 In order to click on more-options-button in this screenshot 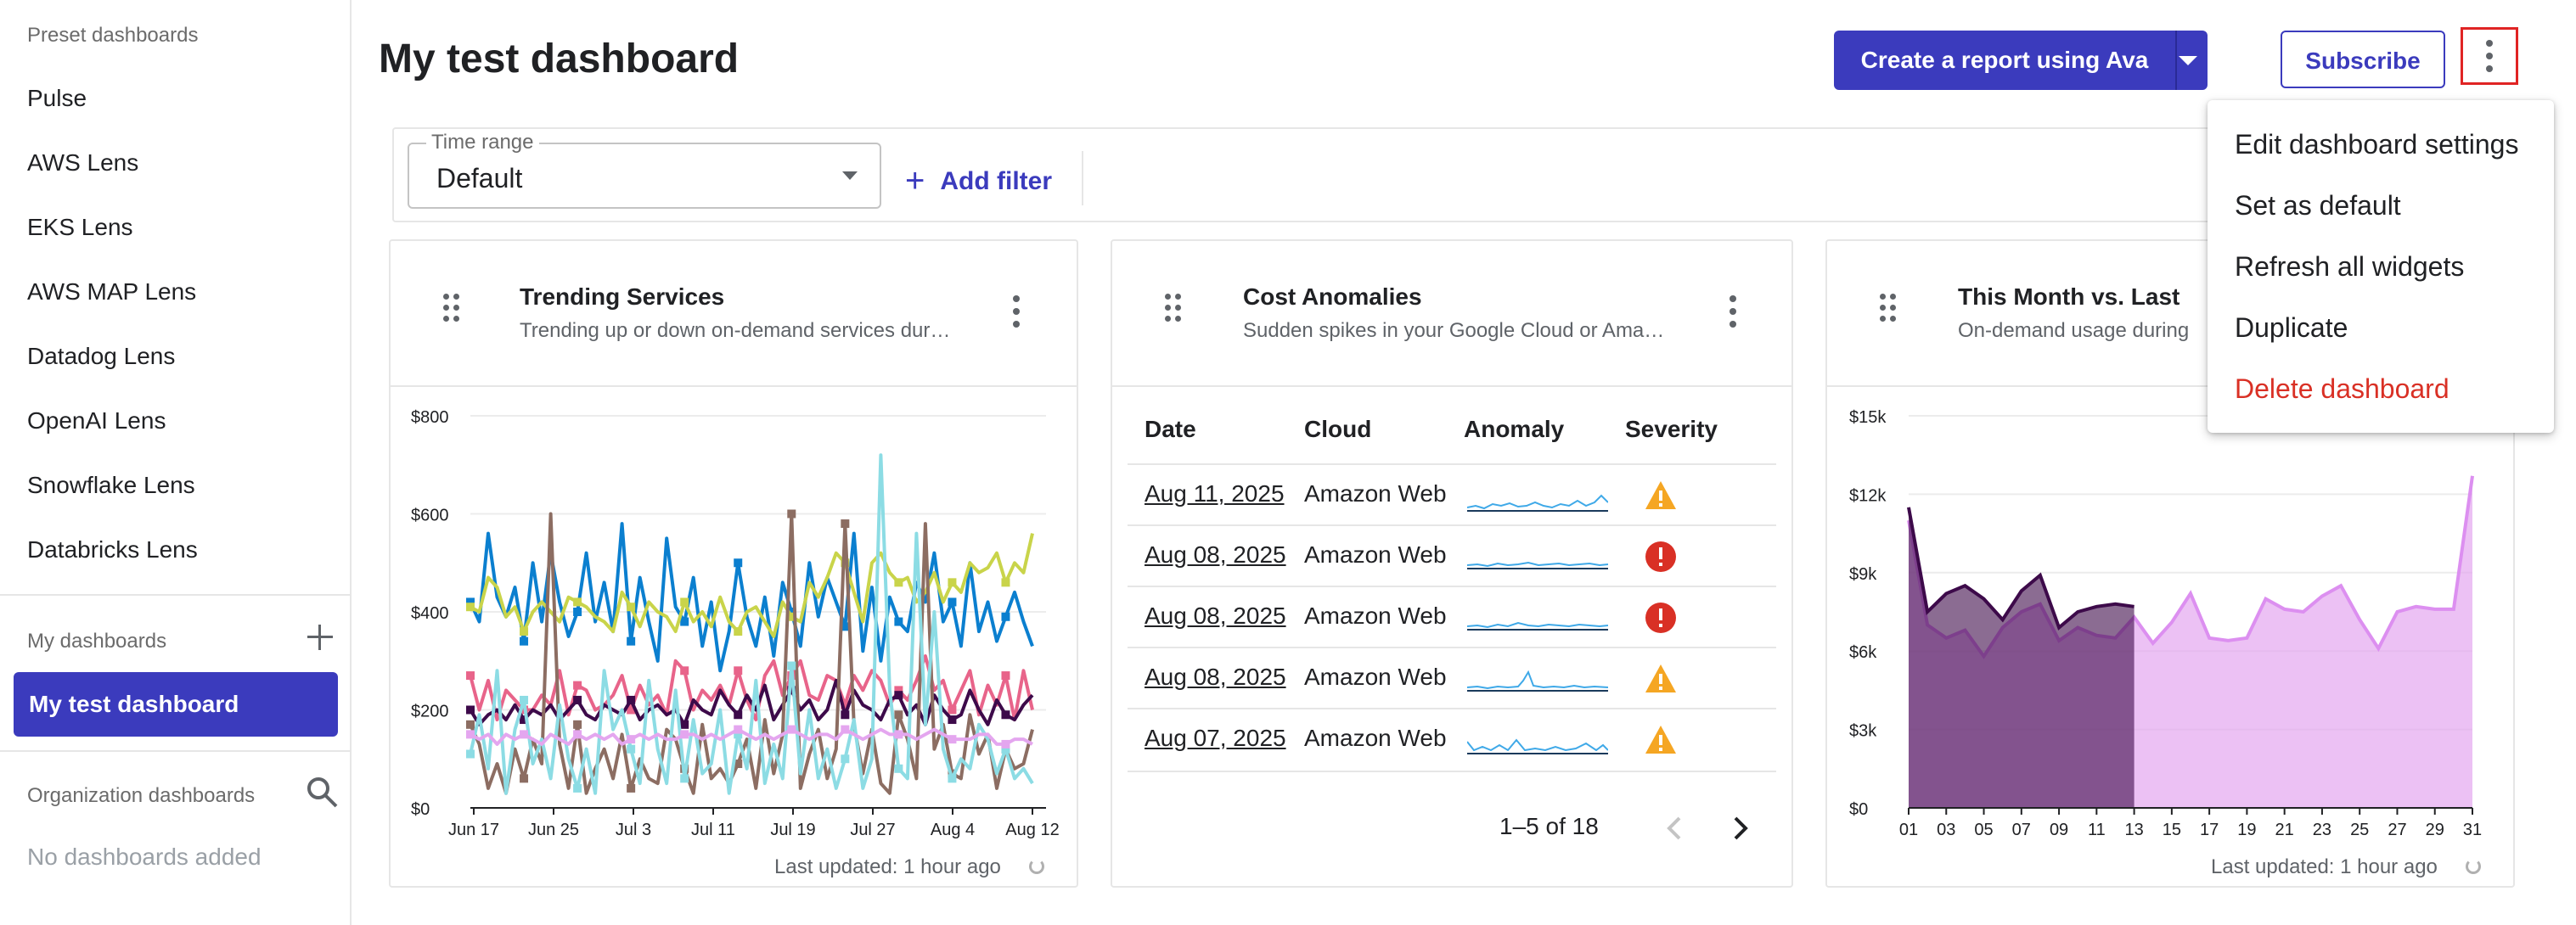, I will do `click(2489, 56)`.